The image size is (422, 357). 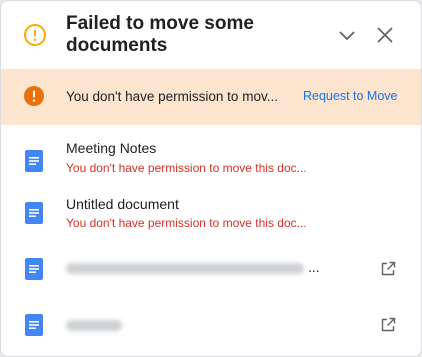 What do you see at coordinates (35, 35) in the screenshot?
I see `warning-circle-icon` at bounding box center [35, 35].